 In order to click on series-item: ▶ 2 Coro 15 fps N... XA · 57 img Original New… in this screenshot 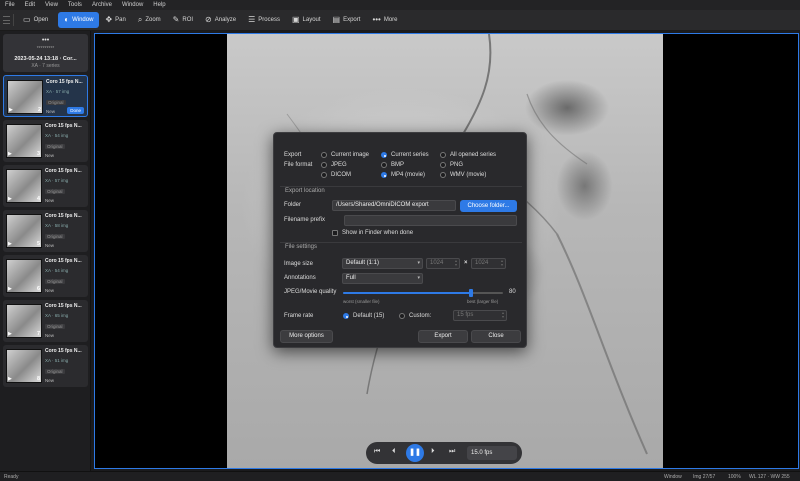, I will do `click(45, 96)`.